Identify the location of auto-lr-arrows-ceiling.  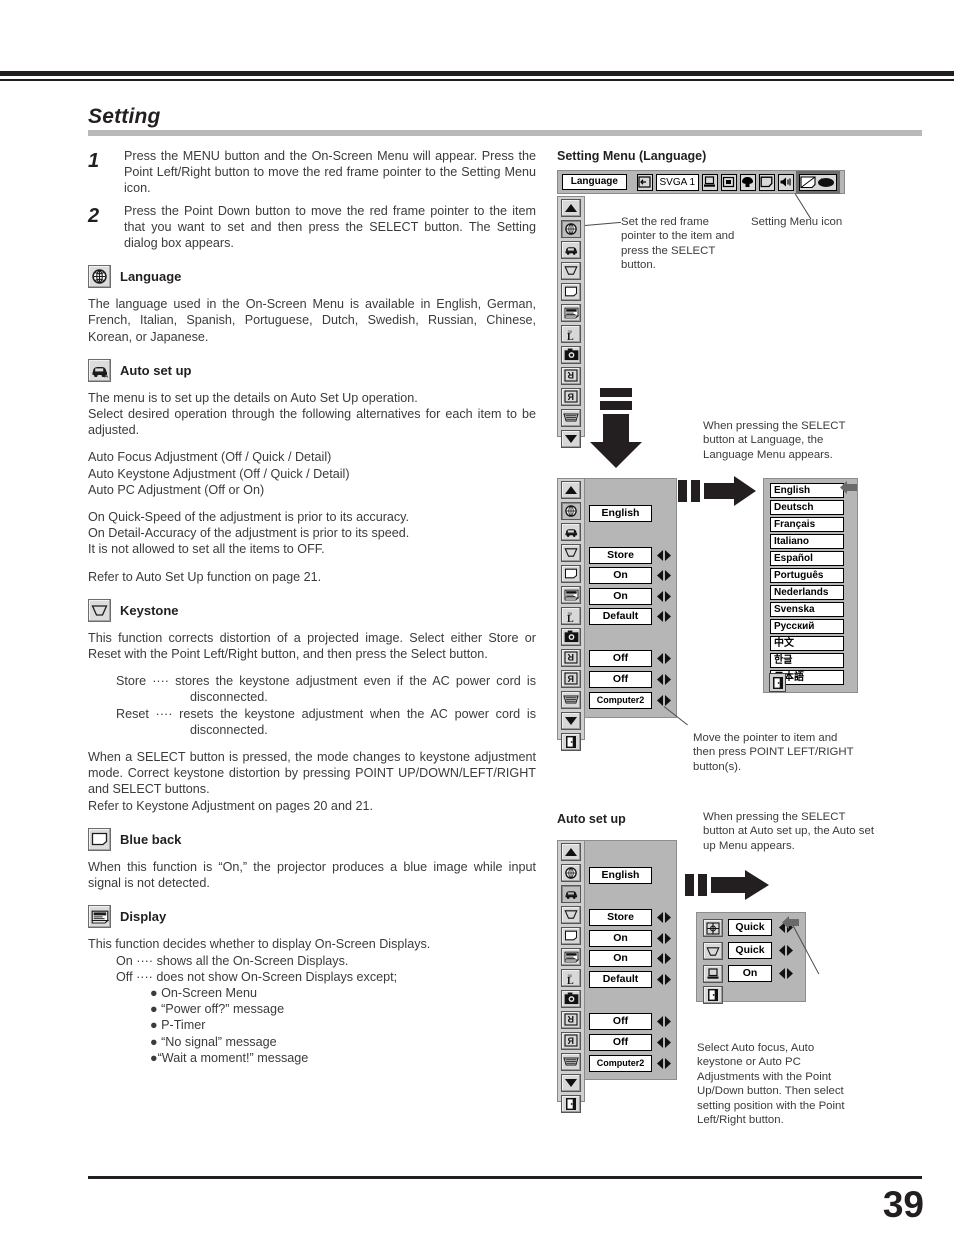
(663, 1021).